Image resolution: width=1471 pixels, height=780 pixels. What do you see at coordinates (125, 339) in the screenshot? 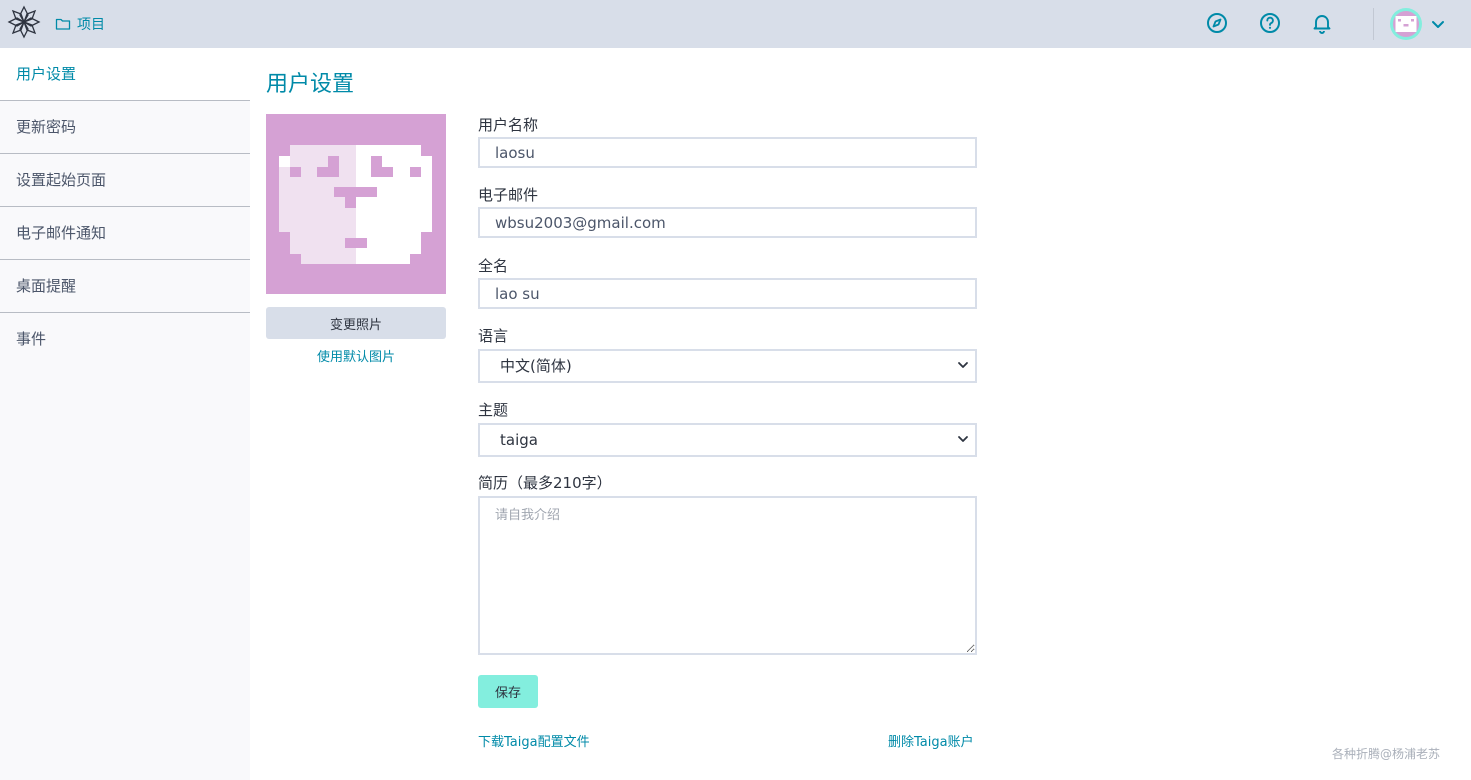
I see `sidebar-item-events: 事件` at bounding box center [125, 339].